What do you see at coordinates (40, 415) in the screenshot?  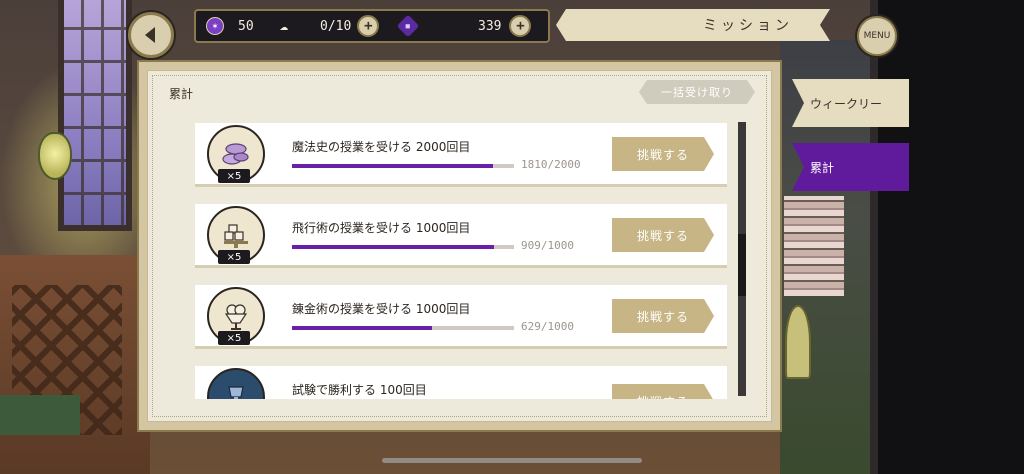 I see `green-cushion` at bounding box center [40, 415].